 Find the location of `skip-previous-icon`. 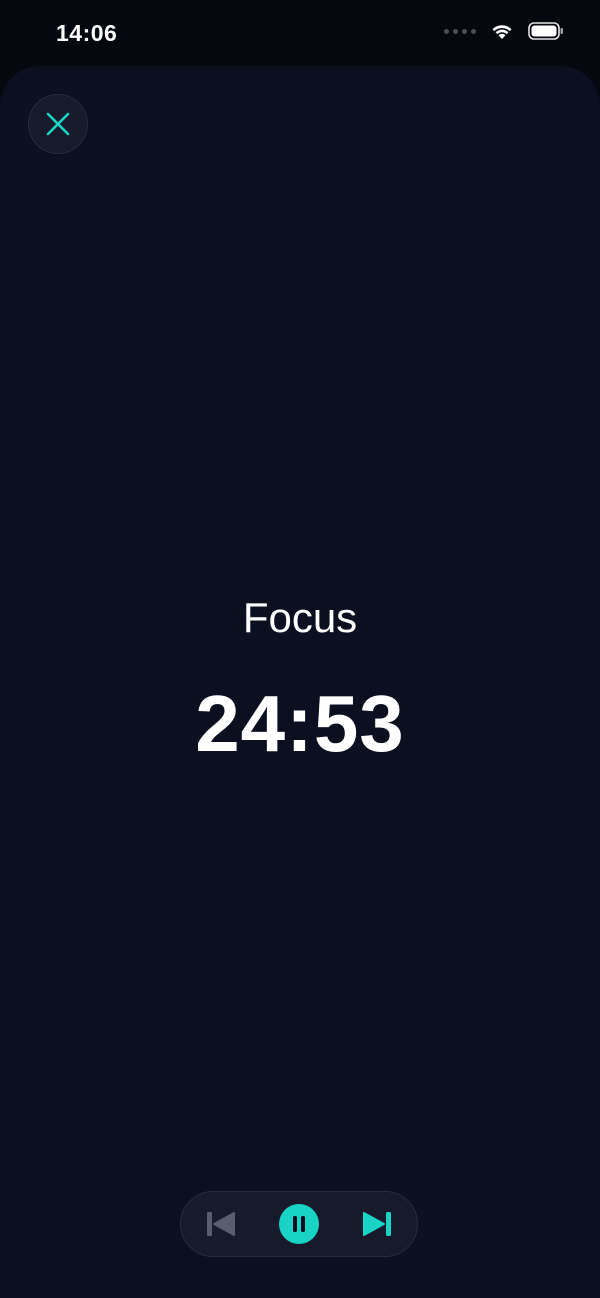

skip-previous-icon is located at coordinates (221, 1224).